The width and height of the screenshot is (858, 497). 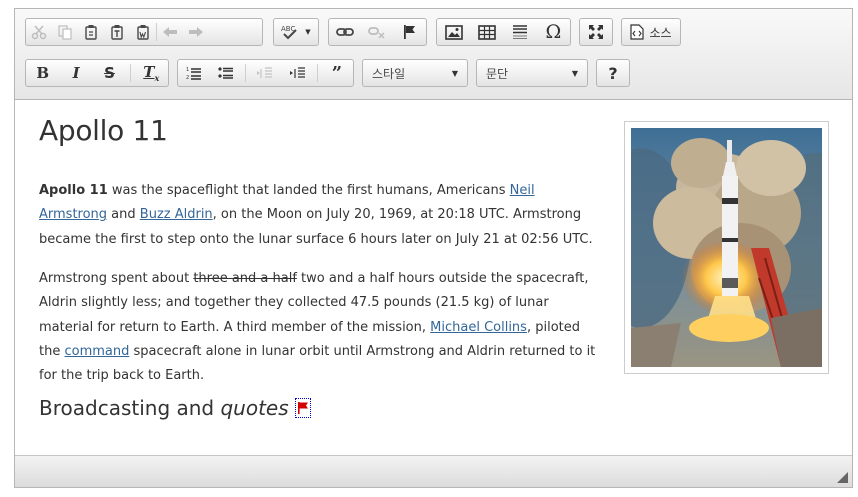 I want to click on cut-button, so click(x=39, y=32).